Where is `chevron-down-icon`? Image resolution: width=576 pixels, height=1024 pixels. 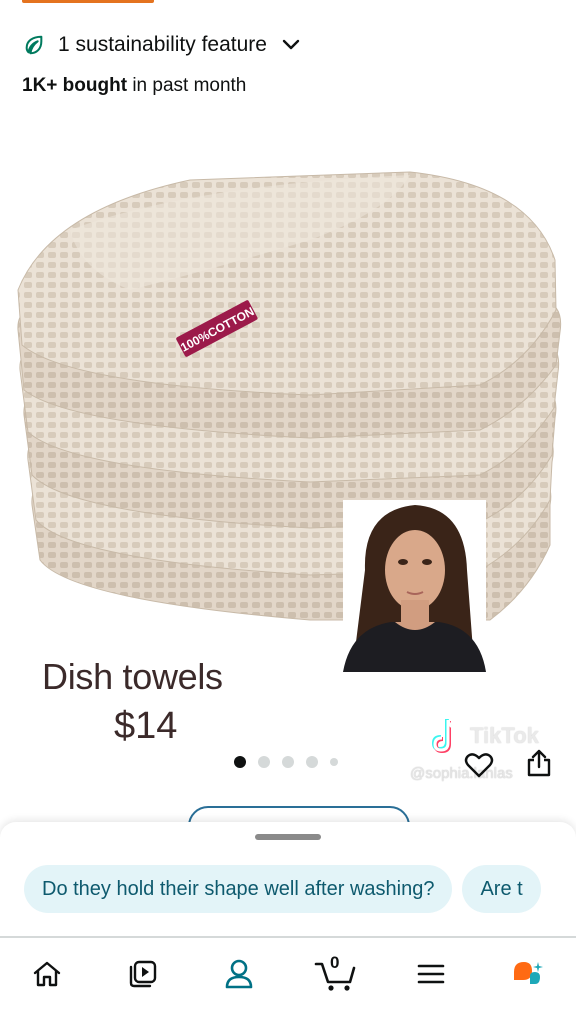 chevron-down-icon is located at coordinates (291, 45).